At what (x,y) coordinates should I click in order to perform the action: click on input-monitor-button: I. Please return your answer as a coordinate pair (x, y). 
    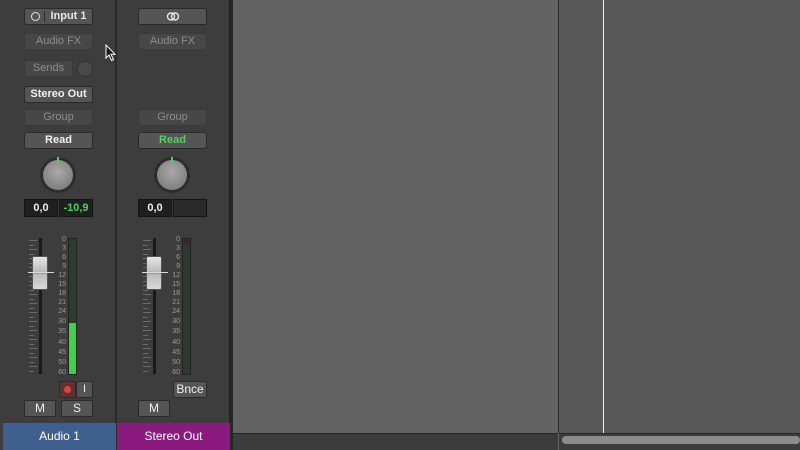
    Looking at the image, I should click on (84, 389).